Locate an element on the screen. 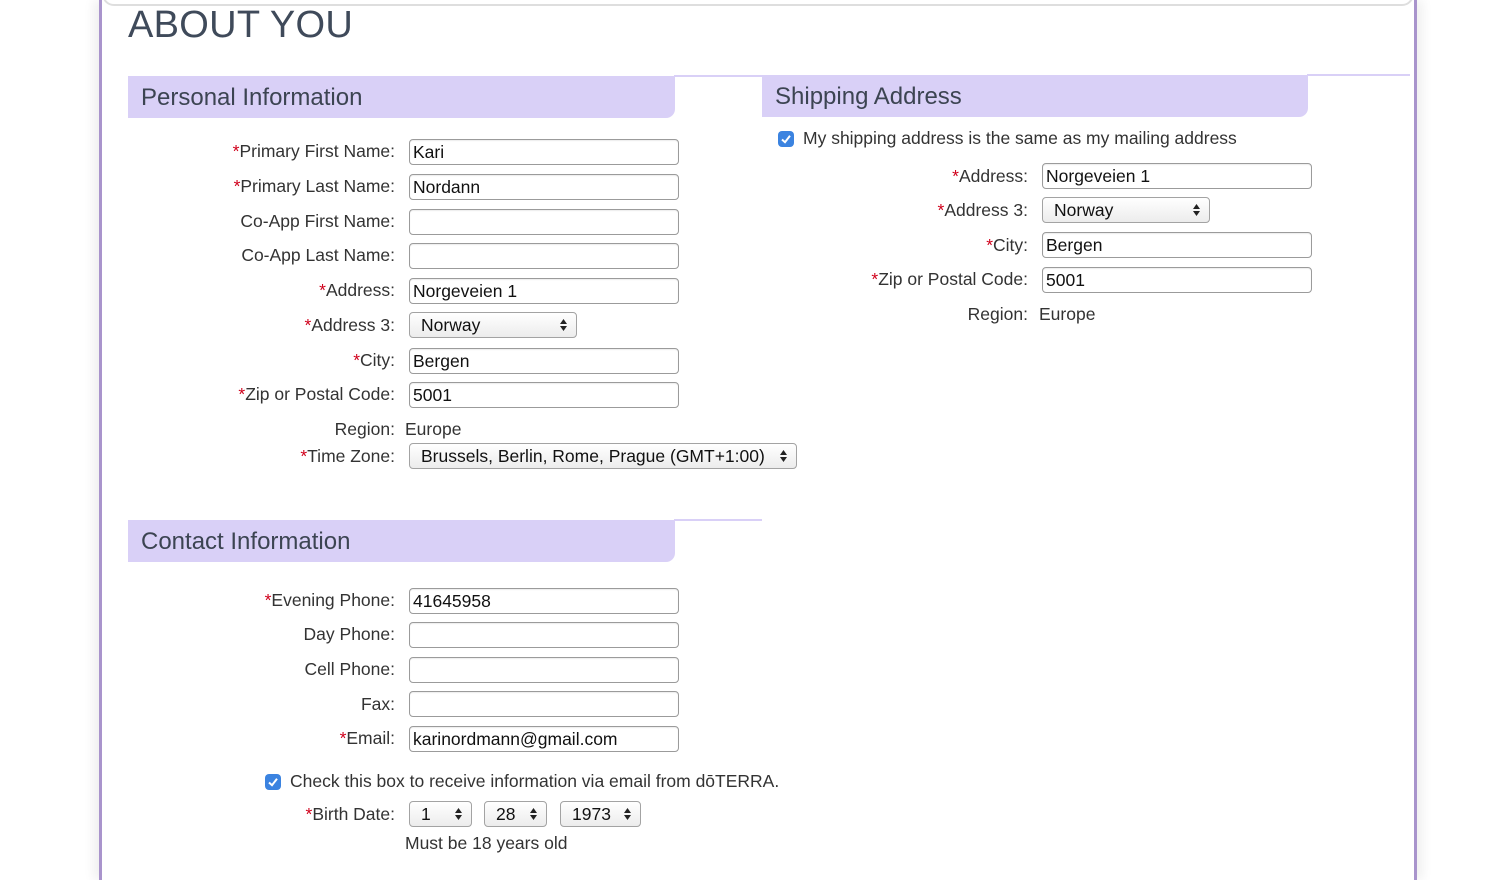 Image resolution: width=1500 pixels, height=880 pixels. coapp-first-name-label: Co-App First Name: is located at coordinates (317, 221).